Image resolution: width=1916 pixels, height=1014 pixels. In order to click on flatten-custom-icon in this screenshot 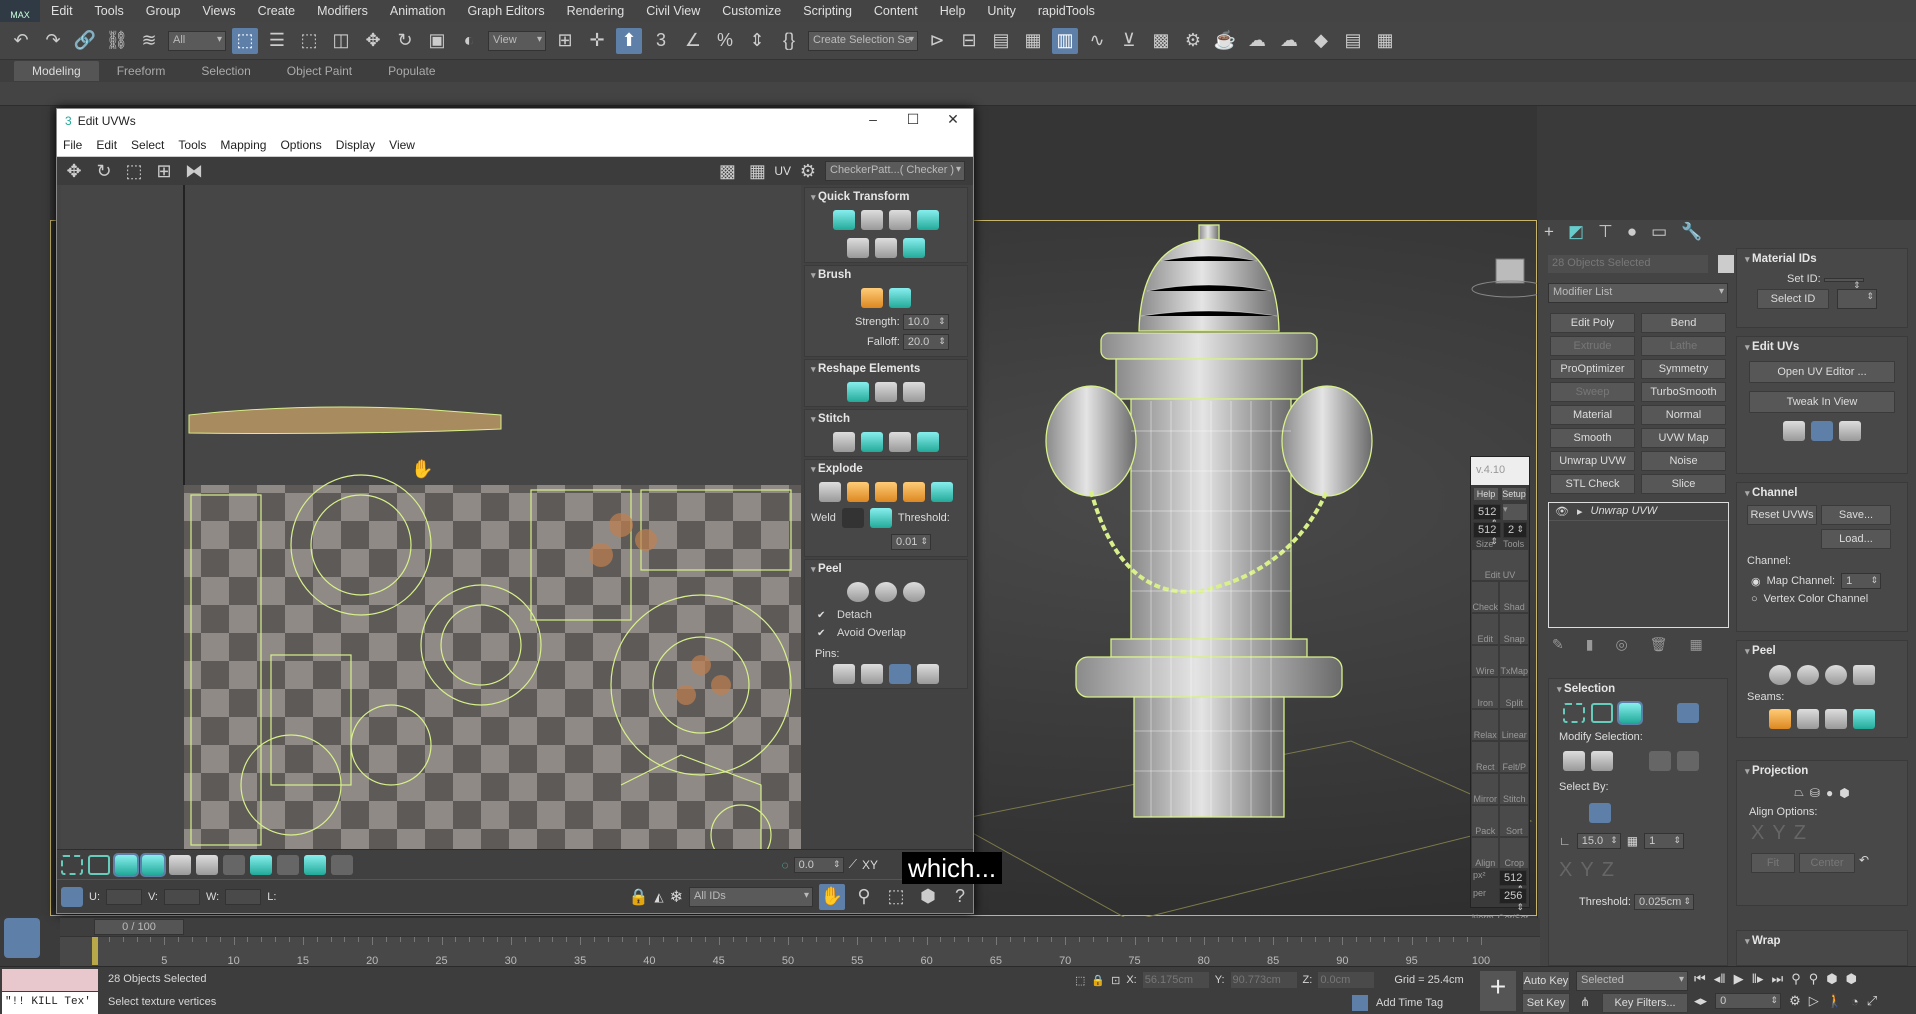, I will do `click(942, 492)`.